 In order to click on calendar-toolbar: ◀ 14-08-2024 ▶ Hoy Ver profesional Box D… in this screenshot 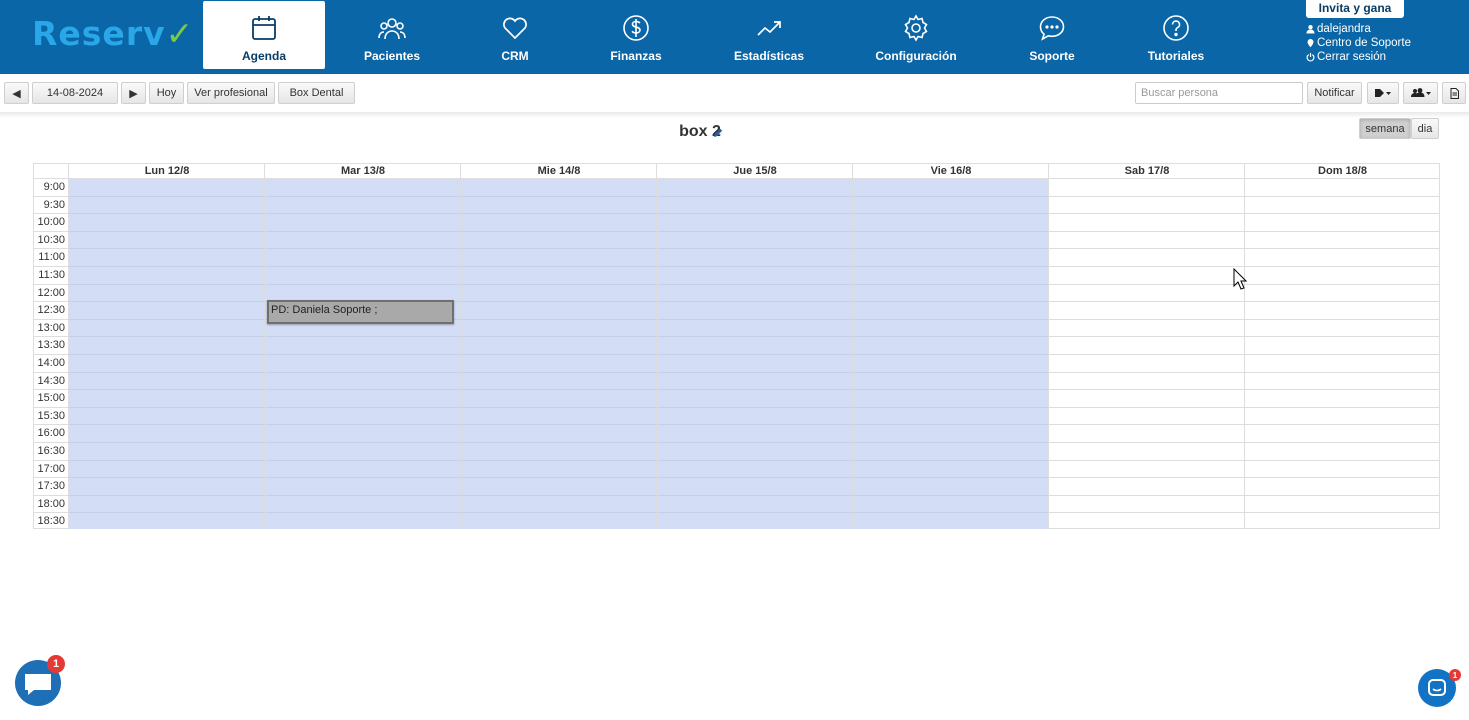, I will do `click(734, 94)`.